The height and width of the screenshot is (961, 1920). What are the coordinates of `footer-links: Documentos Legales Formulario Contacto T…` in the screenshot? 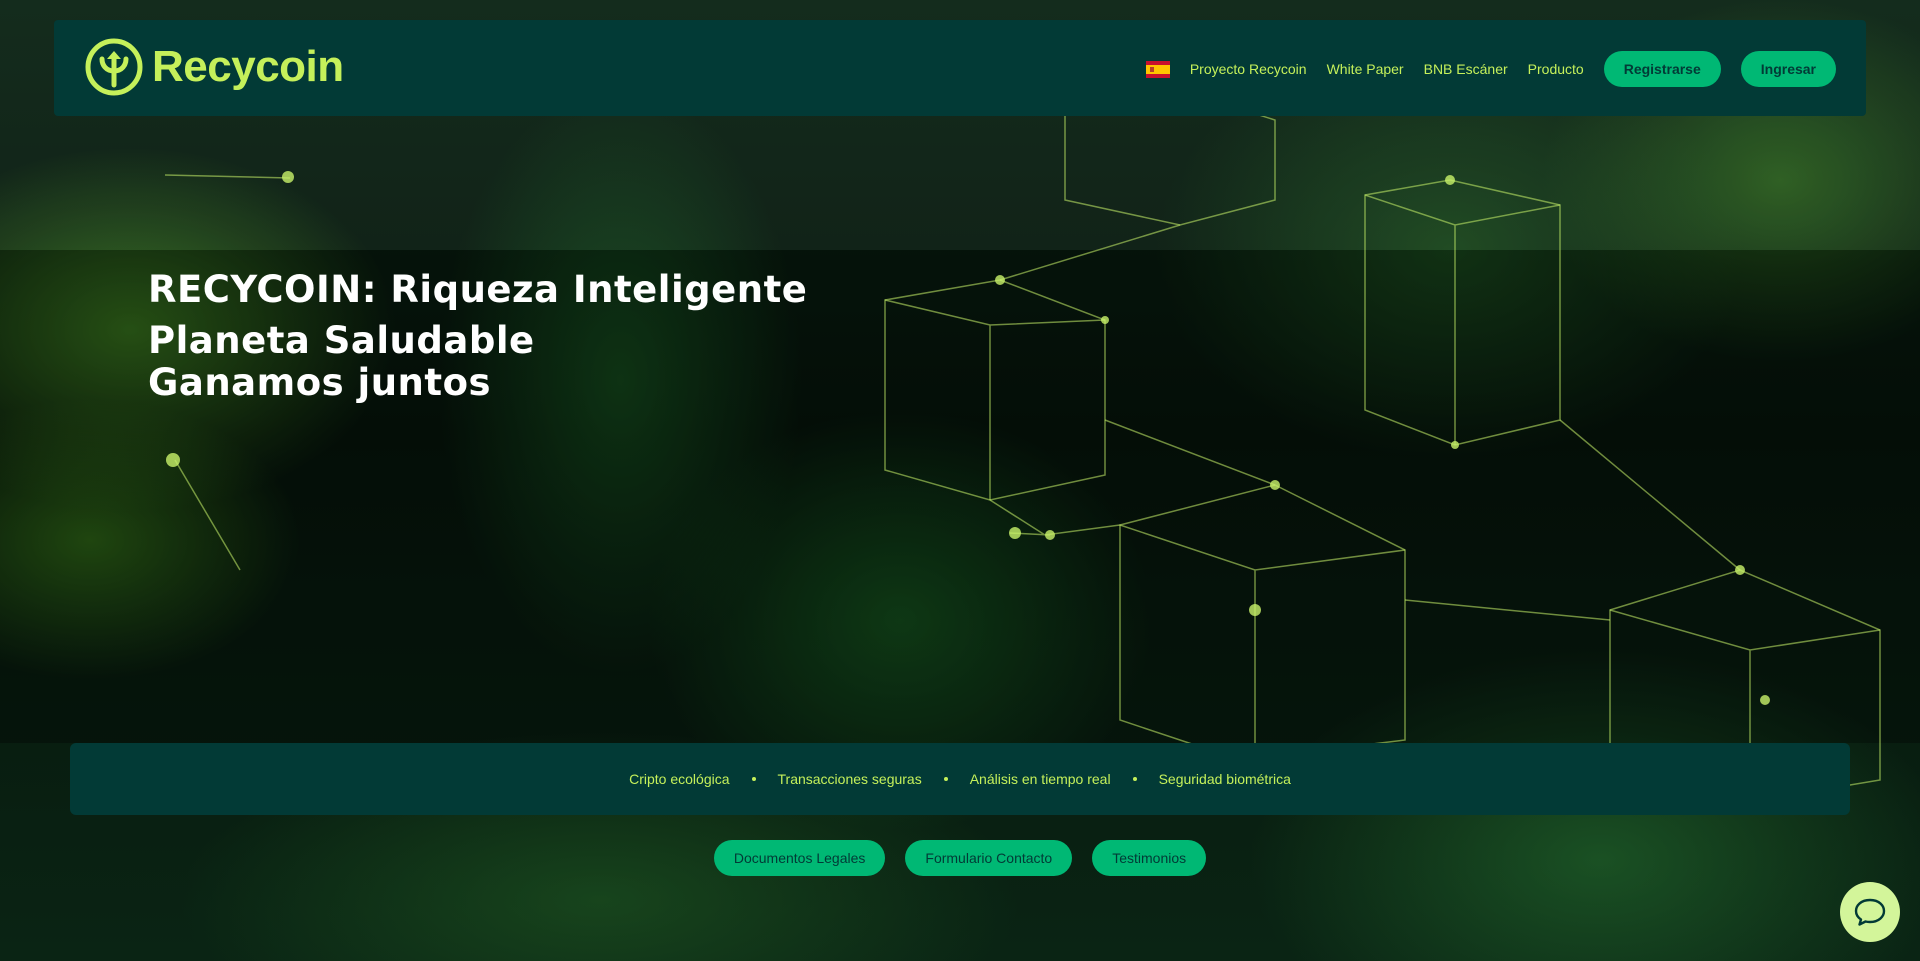 It's located at (960, 858).